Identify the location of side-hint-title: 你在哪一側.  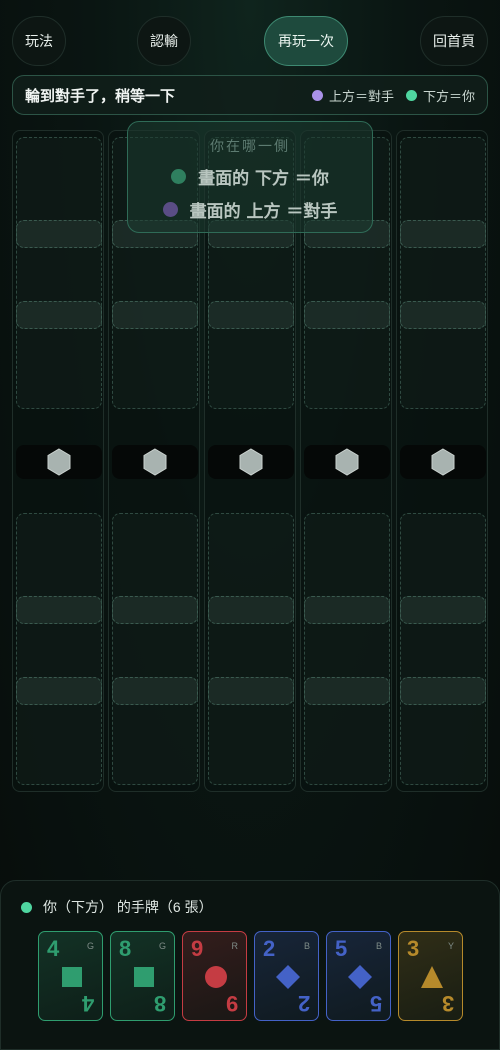
(250, 146).